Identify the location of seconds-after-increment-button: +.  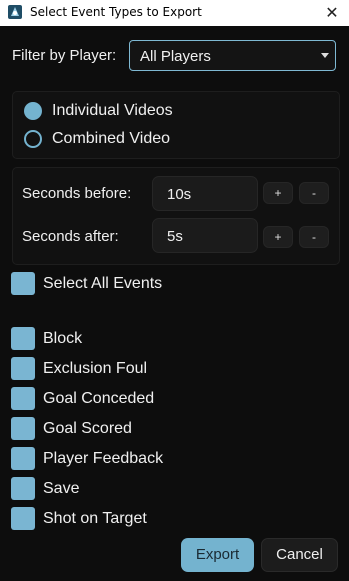
(278, 237).